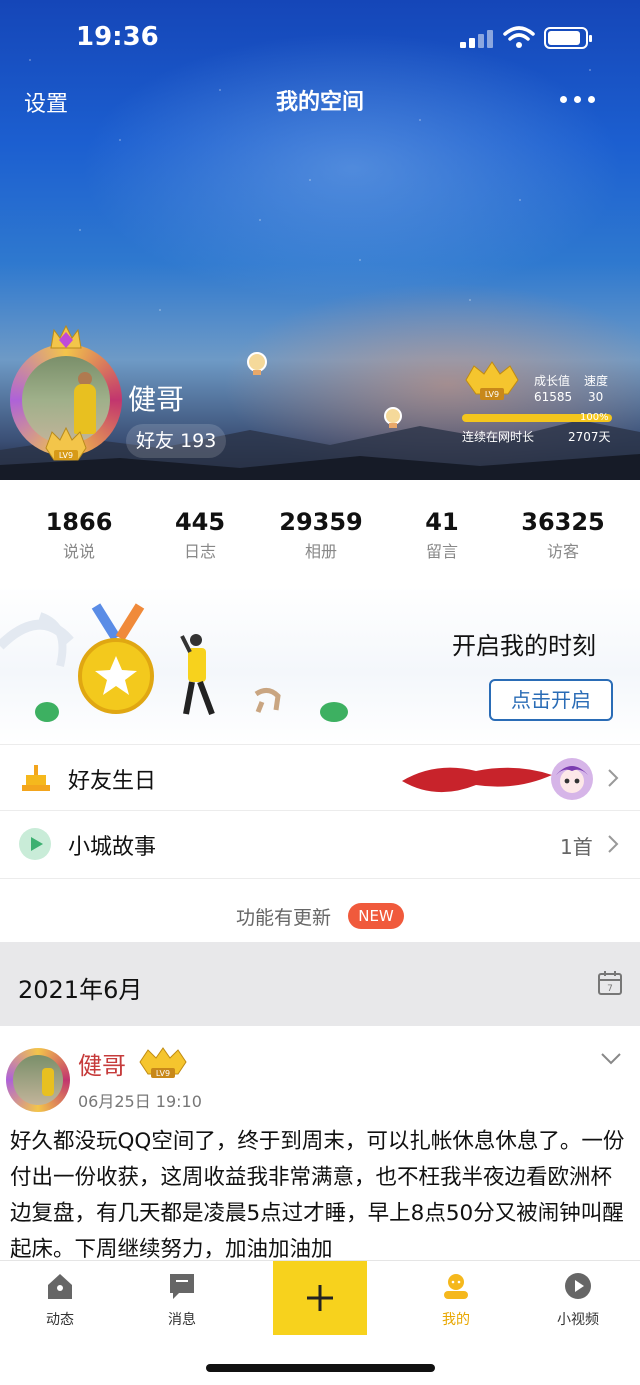 Image resolution: width=640 pixels, height=1385 pixels. Describe the element at coordinates (320, 984) in the screenshot. I see `date-header: 2021年6月` at that location.